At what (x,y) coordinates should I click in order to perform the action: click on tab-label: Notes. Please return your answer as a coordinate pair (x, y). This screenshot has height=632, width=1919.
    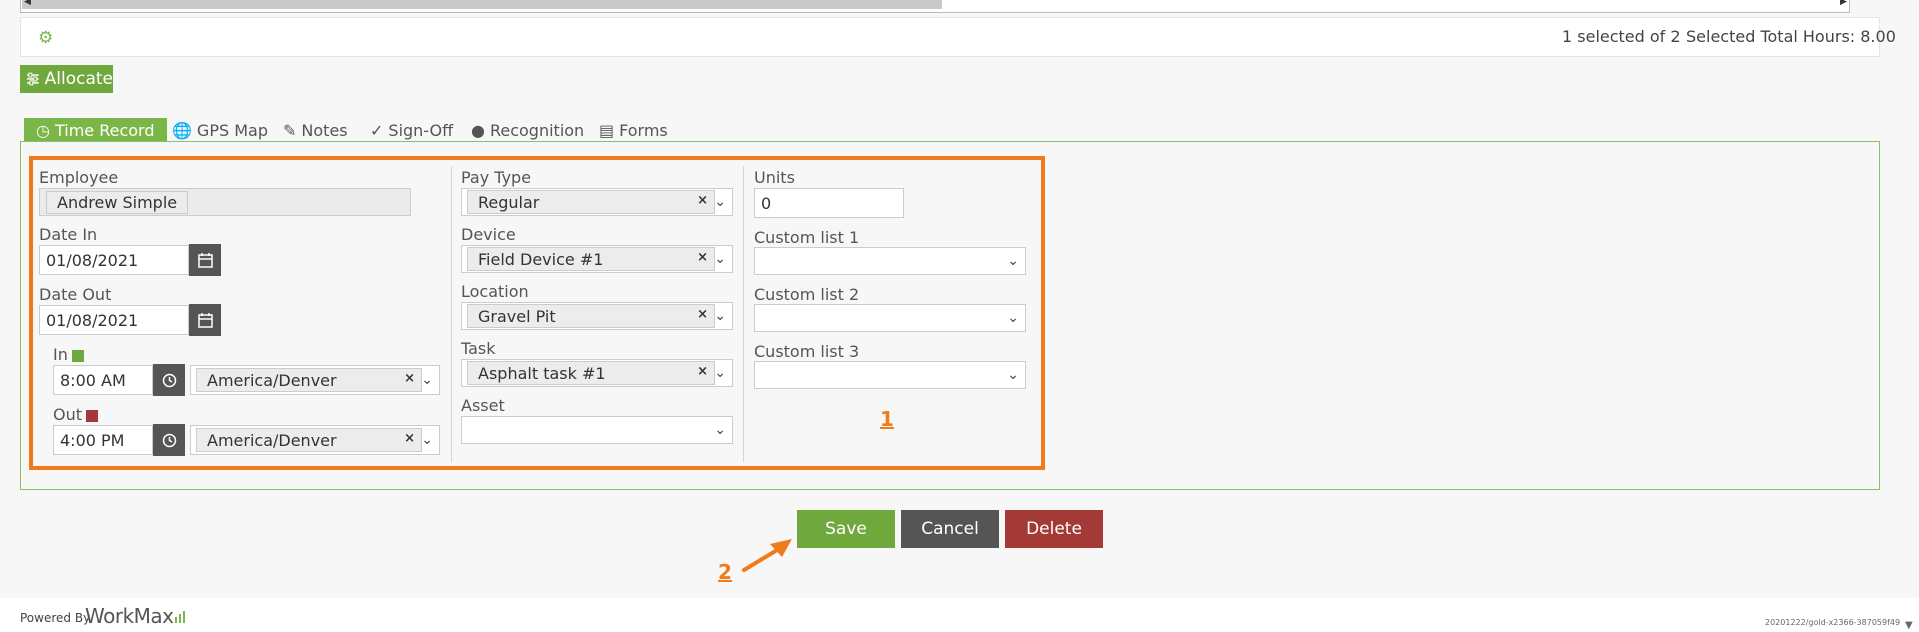
    Looking at the image, I should click on (324, 130).